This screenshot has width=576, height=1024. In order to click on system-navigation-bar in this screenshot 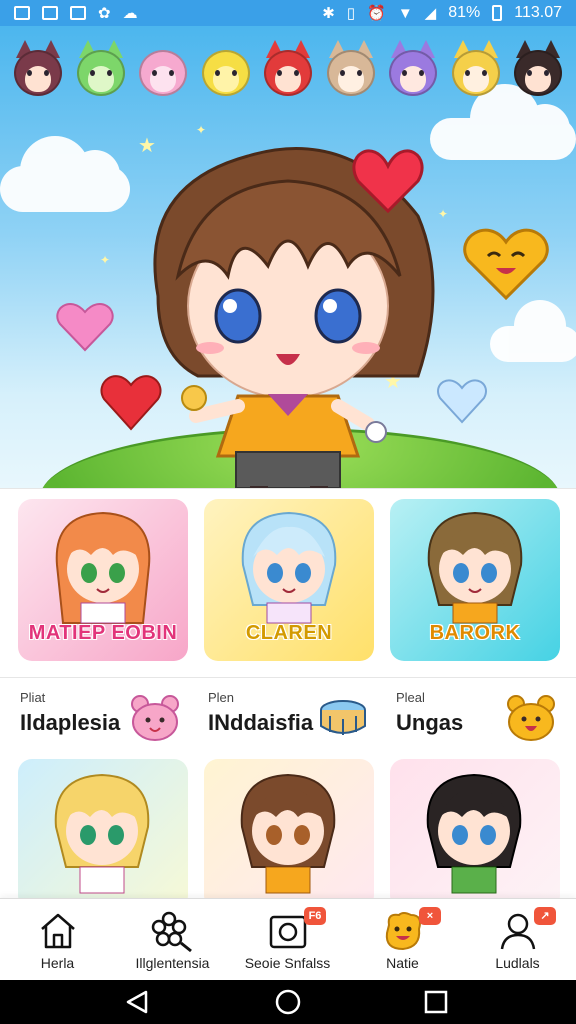, I will do `click(288, 1002)`.